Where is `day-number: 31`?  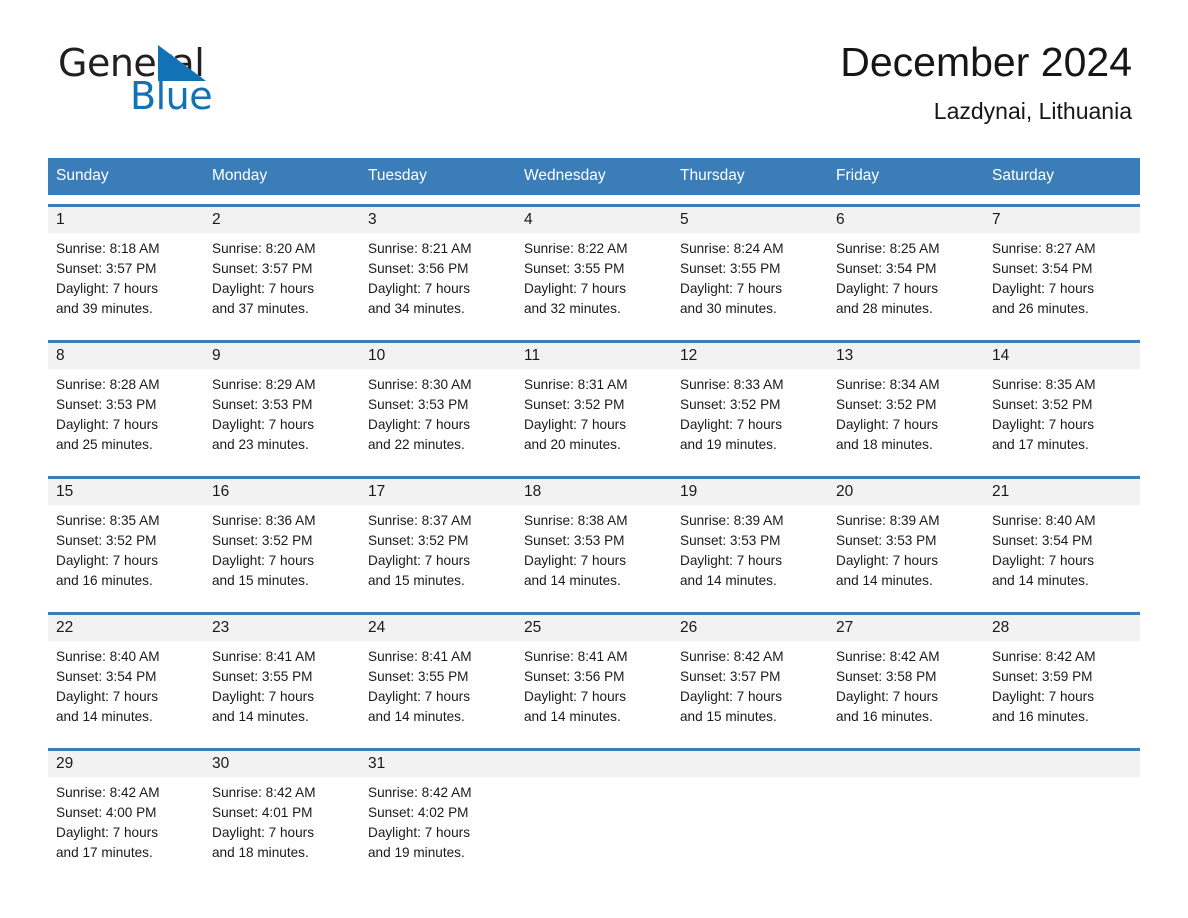
day-number: 31 is located at coordinates (377, 763).